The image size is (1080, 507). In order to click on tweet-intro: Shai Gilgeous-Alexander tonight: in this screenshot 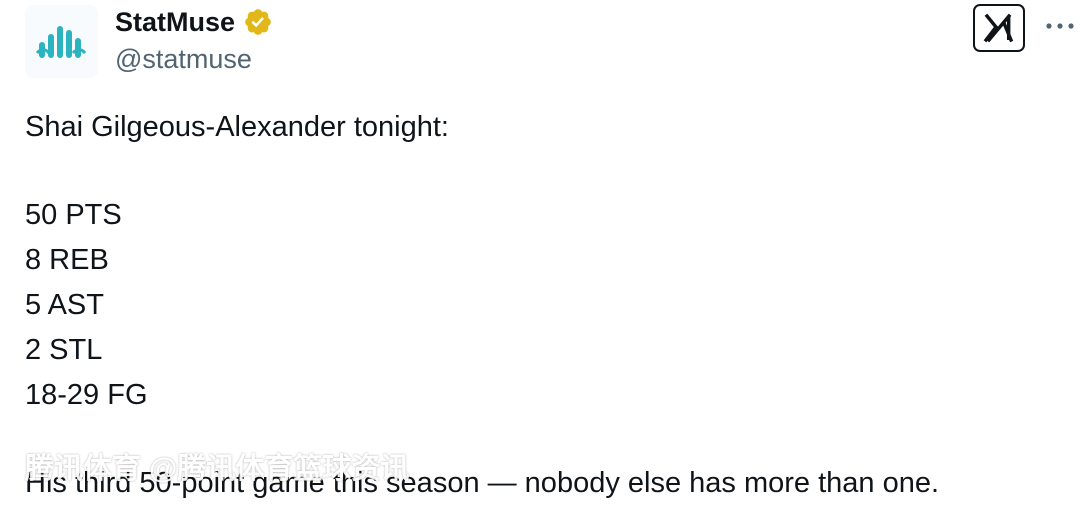, I will do `click(237, 127)`.